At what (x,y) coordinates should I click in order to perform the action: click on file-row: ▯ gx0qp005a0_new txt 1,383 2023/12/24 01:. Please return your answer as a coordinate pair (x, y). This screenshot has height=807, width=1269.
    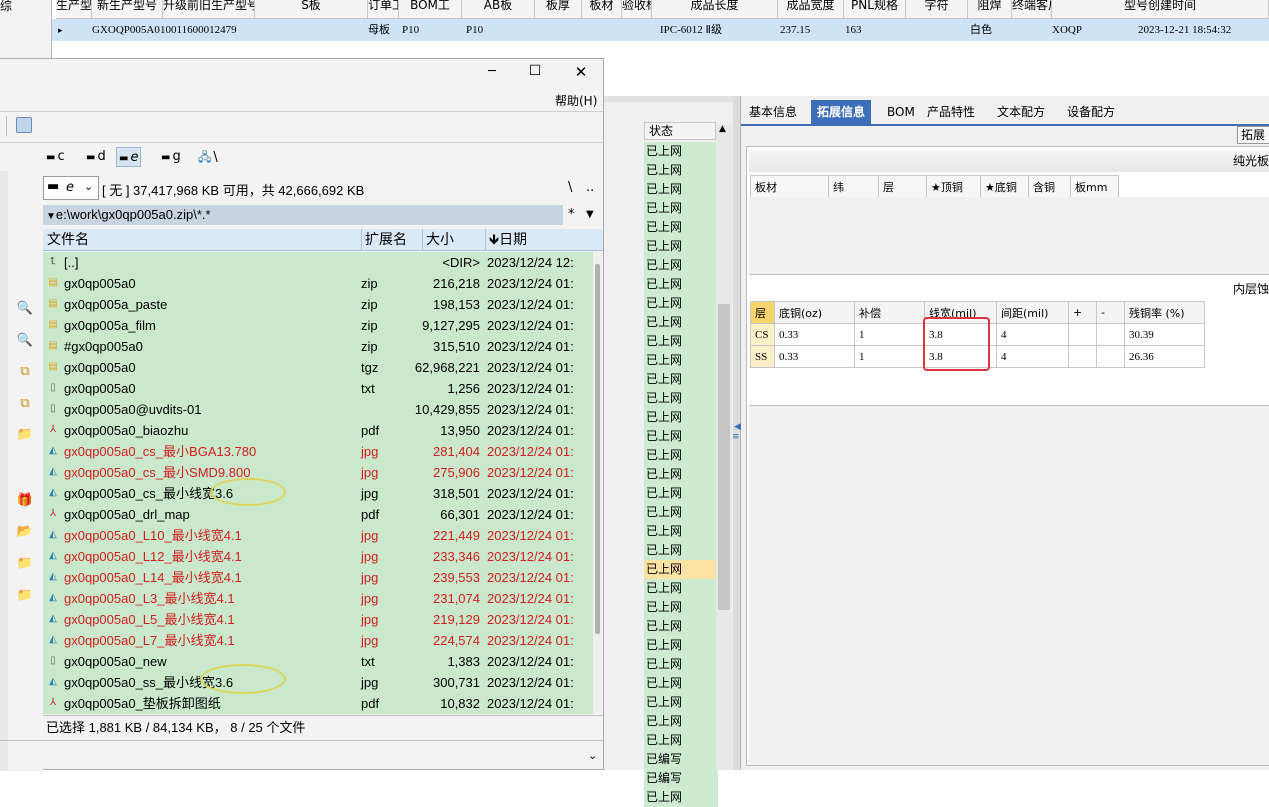
    Looking at the image, I should click on (318, 661).